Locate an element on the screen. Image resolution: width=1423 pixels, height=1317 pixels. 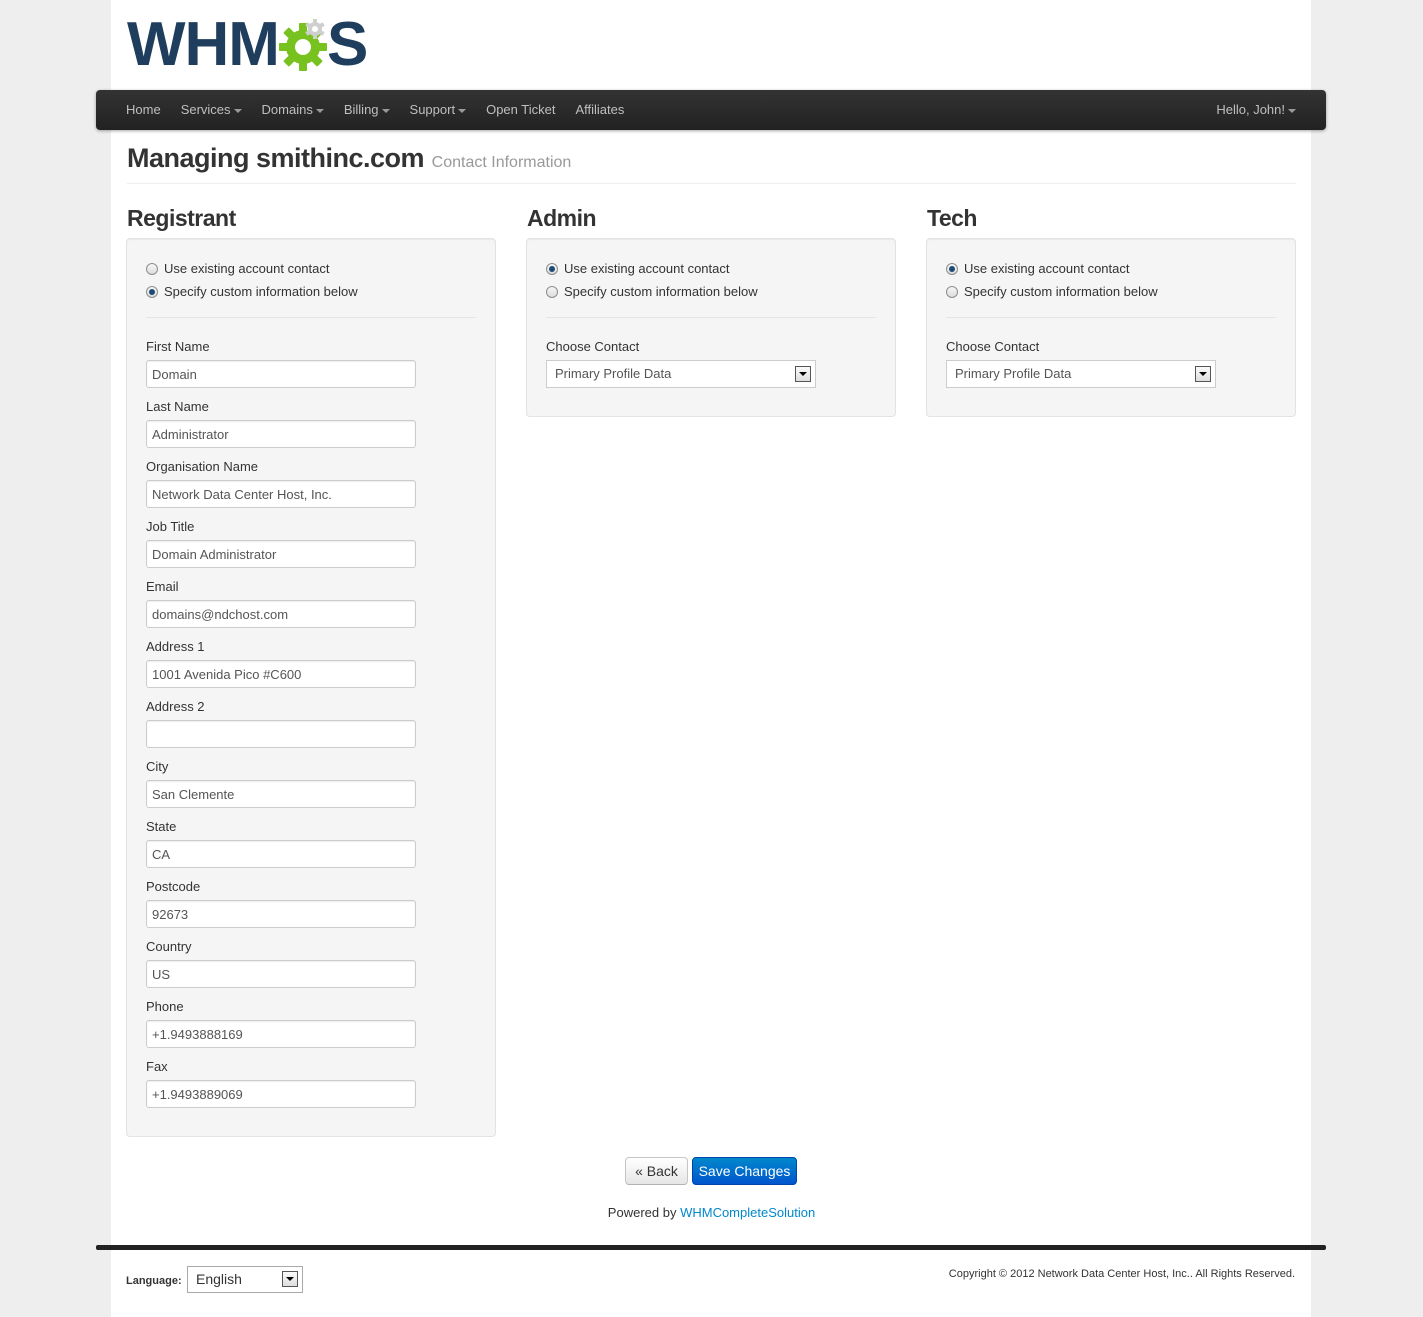
admin-choose-contact-label: Choose Contact is located at coordinates (593, 346).